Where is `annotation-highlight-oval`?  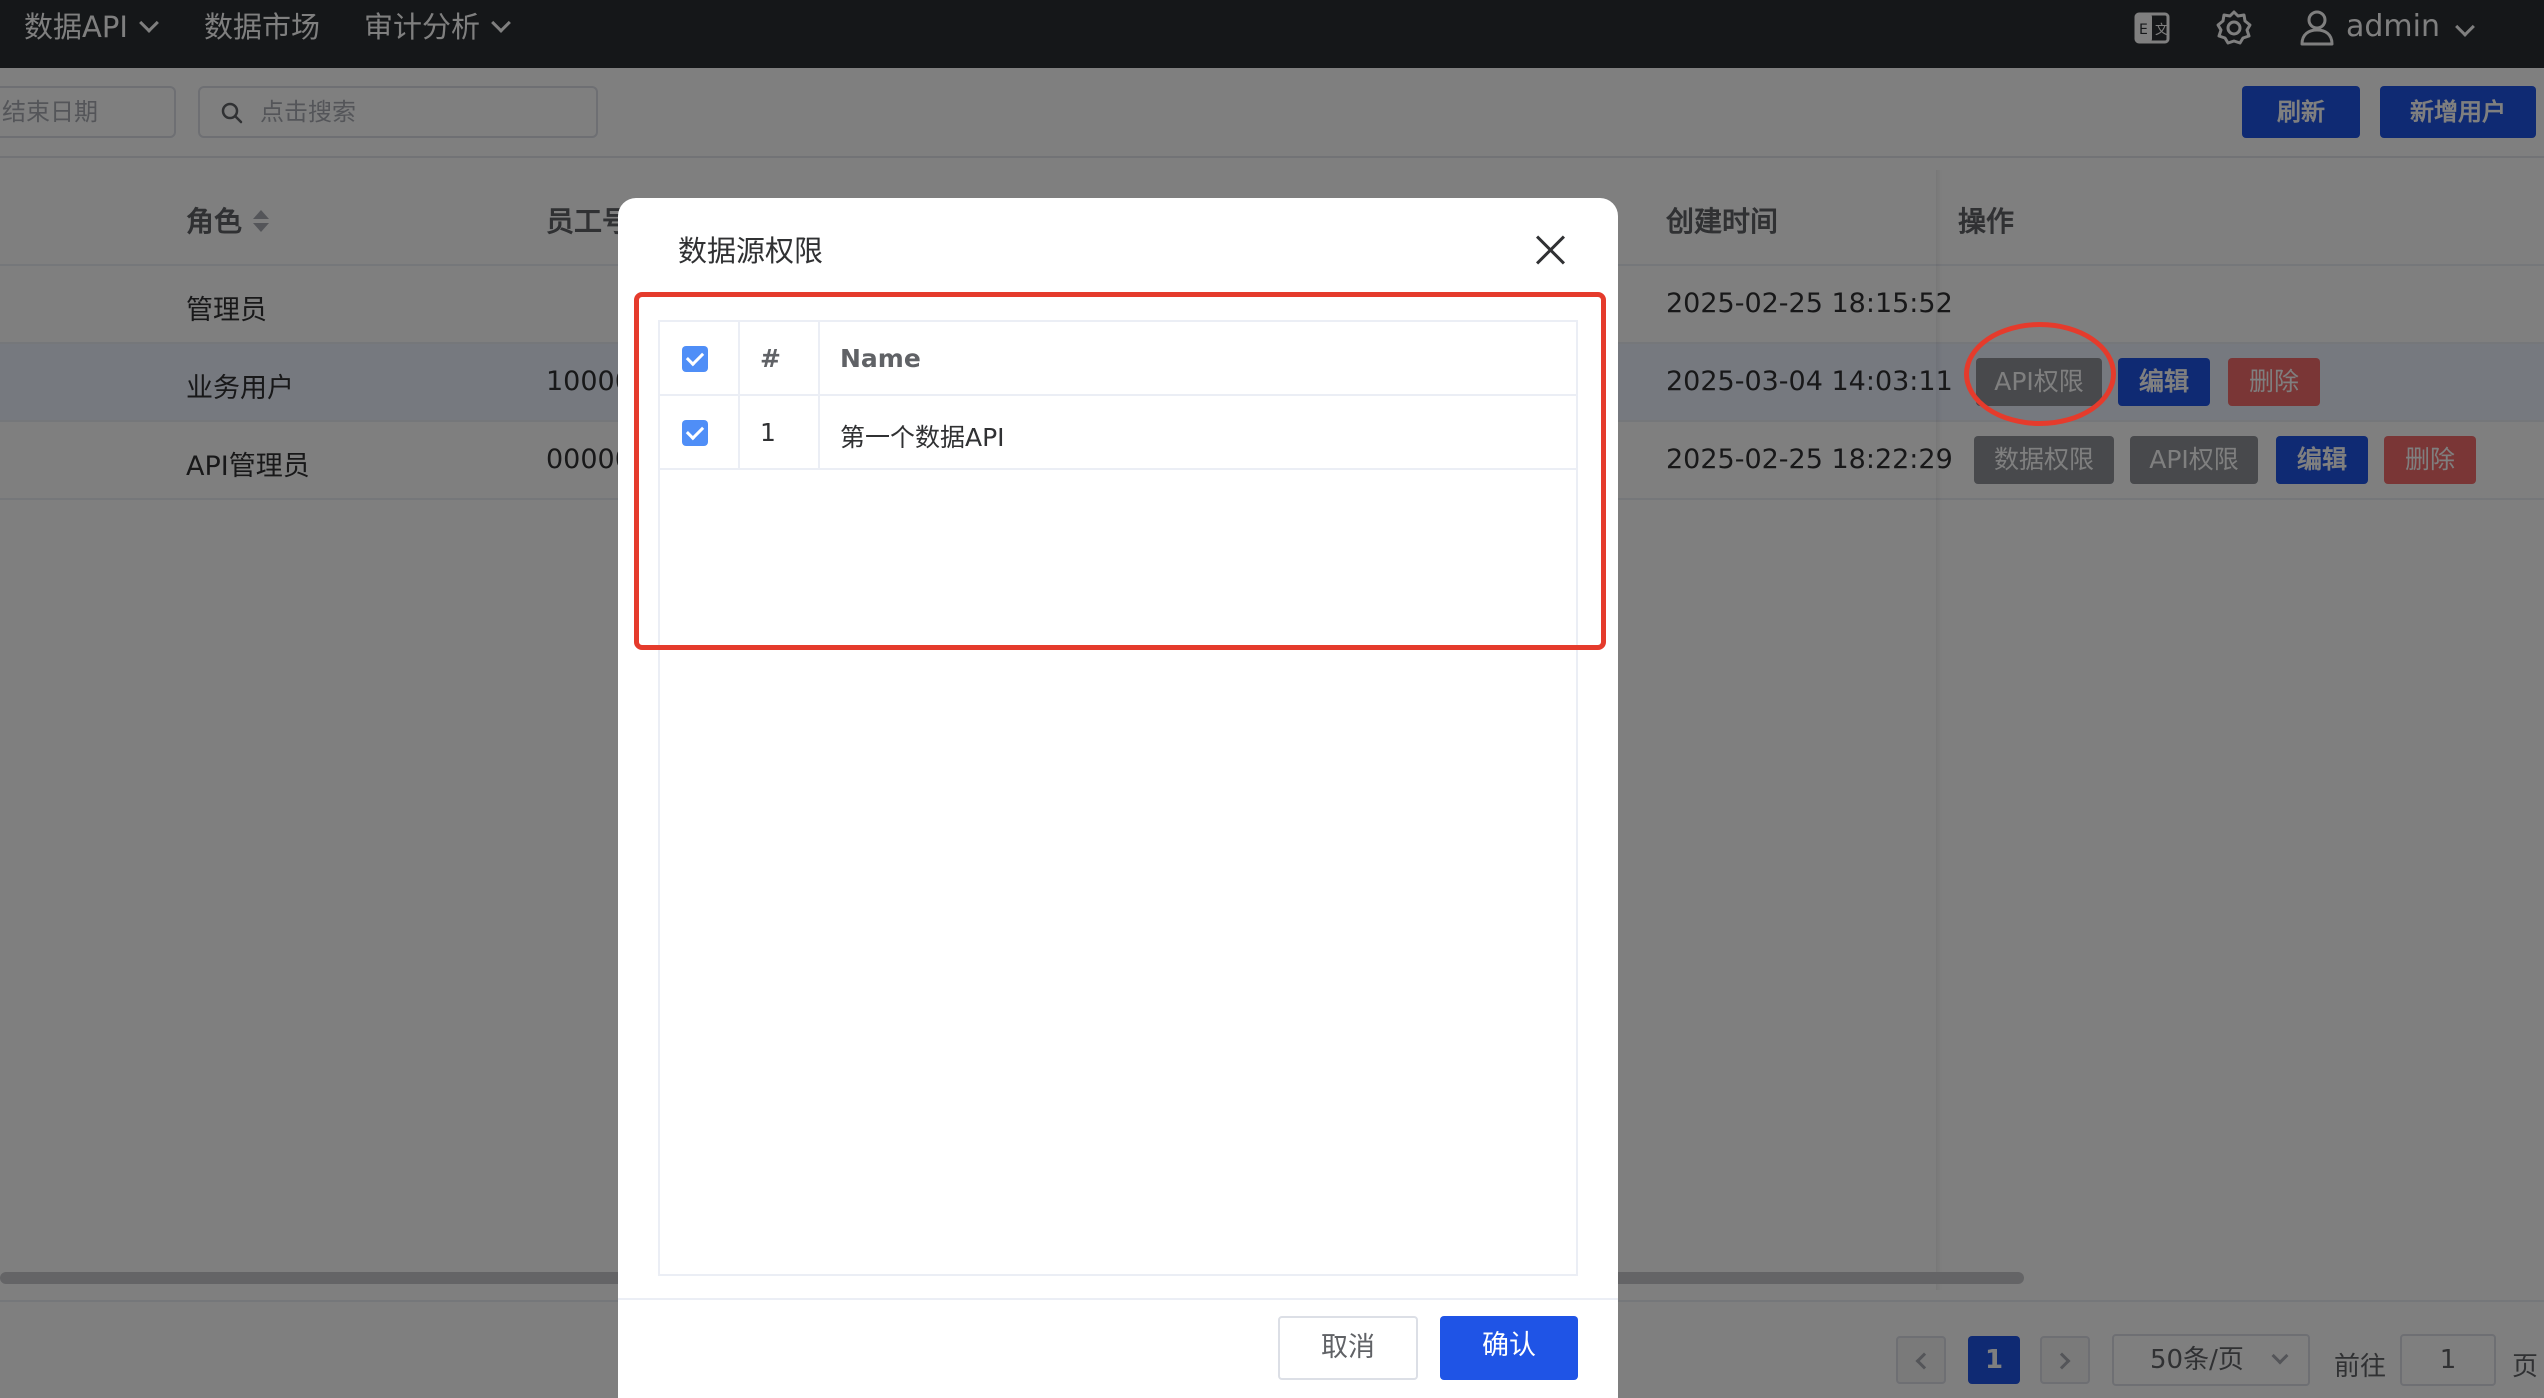 annotation-highlight-oval is located at coordinates (2040, 374).